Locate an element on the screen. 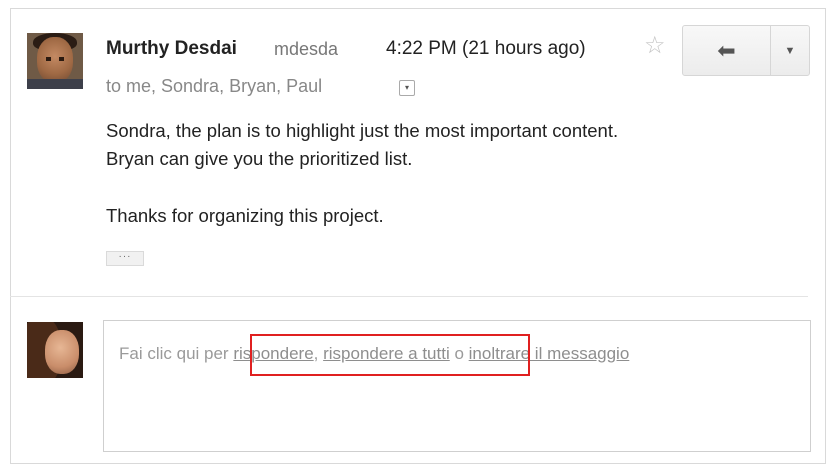 This screenshot has height=470, width=834. sender-avatar is located at coordinates (55, 61).